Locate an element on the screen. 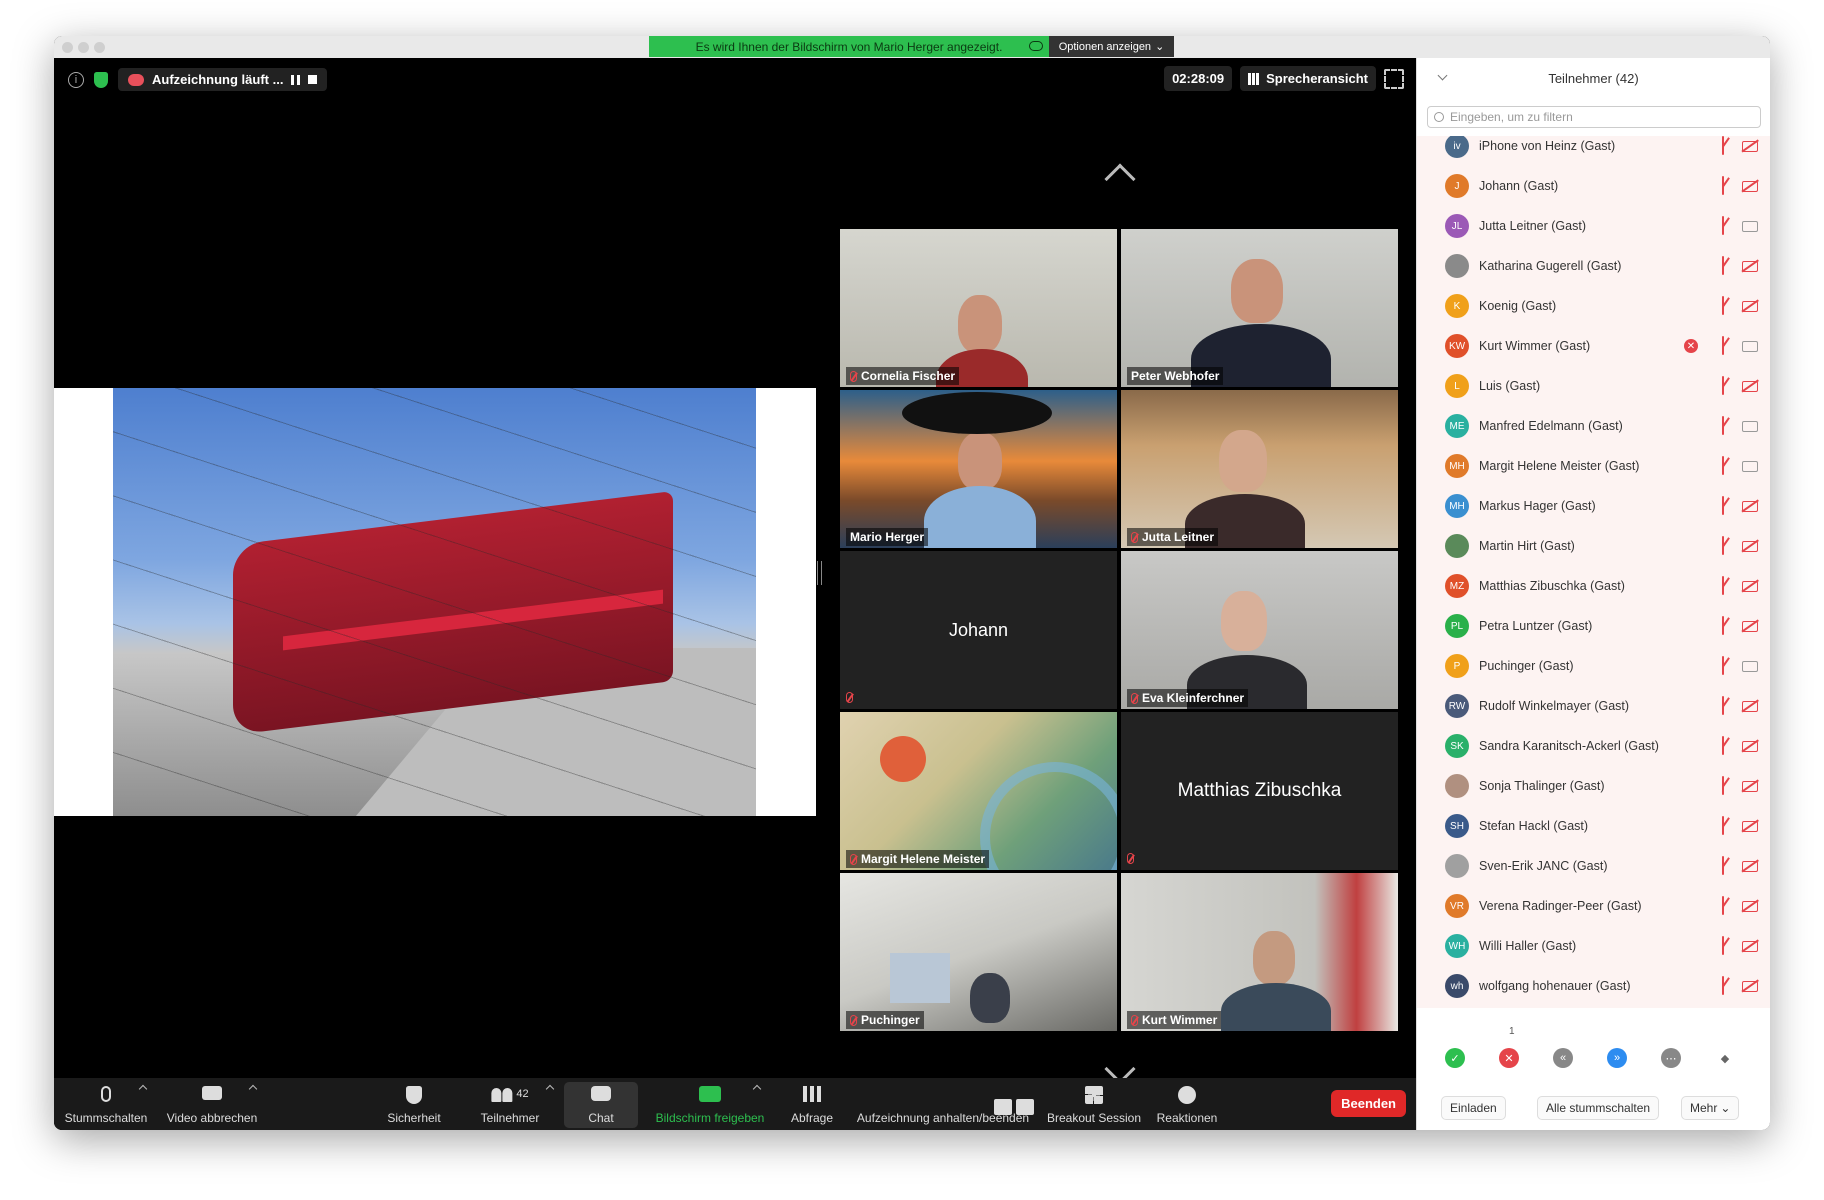 The width and height of the screenshot is (1824, 1200). participant-row: SK Sandra Karanitsch-Ackerl (Gast) is located at coordinates (1593, 746).